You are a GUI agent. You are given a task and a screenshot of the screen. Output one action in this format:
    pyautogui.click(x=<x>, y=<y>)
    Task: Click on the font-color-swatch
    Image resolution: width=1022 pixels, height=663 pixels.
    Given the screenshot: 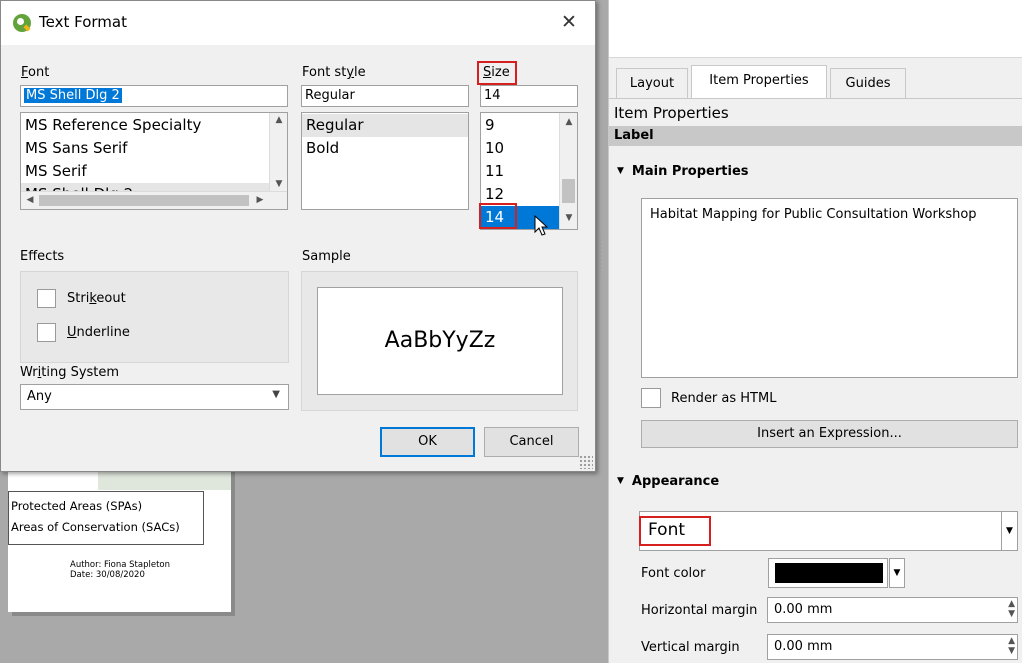 What is the action you would take?
    pyautogui.click(x=829, y=573)
    